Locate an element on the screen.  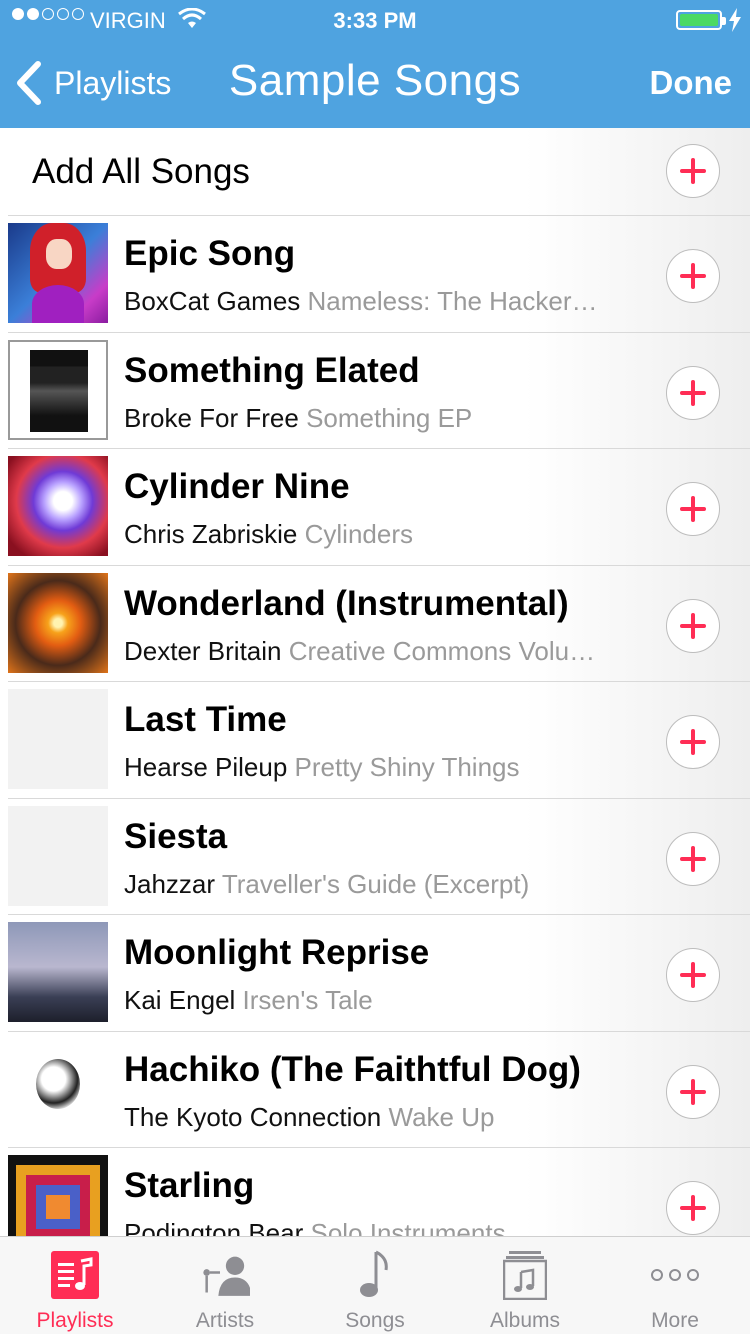
status-bar: VIRGIN 3:33 PM is located at coordinates (375, 20).